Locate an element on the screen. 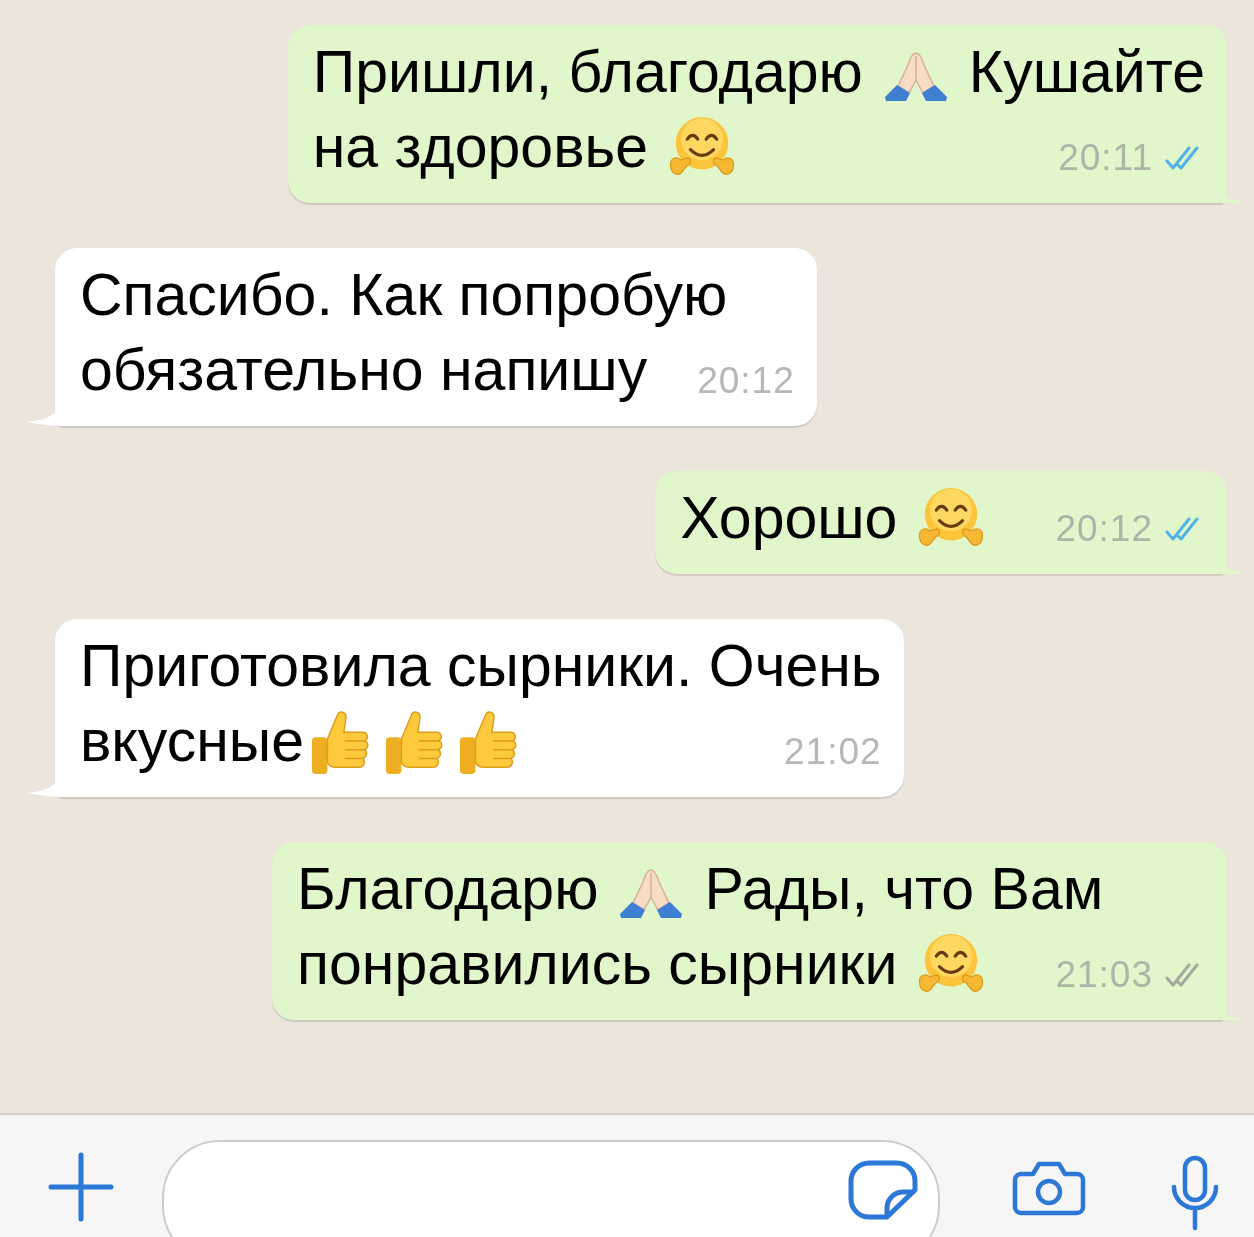 This screenshot has height=1237, width=1254. message-text: Приготовила сырники. Очень is located at coordinates (481, 666).